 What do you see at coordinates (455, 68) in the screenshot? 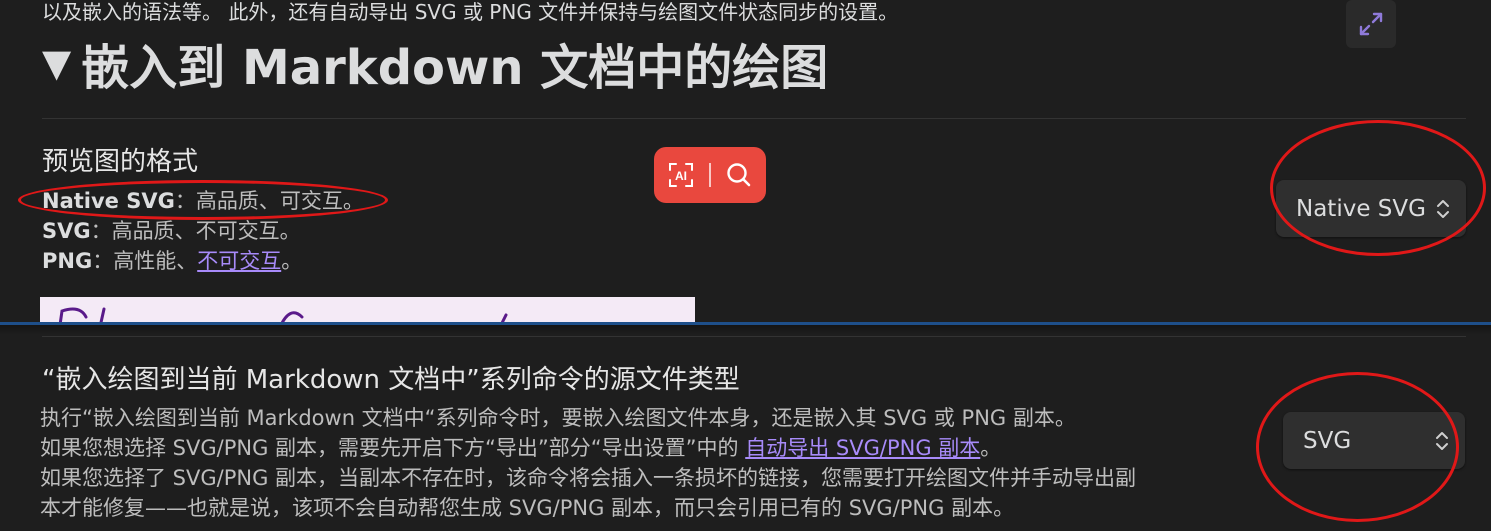
I see `section-title: 嵌入到 Markdown 文档中的绘图` at bounding box center [455, 68].